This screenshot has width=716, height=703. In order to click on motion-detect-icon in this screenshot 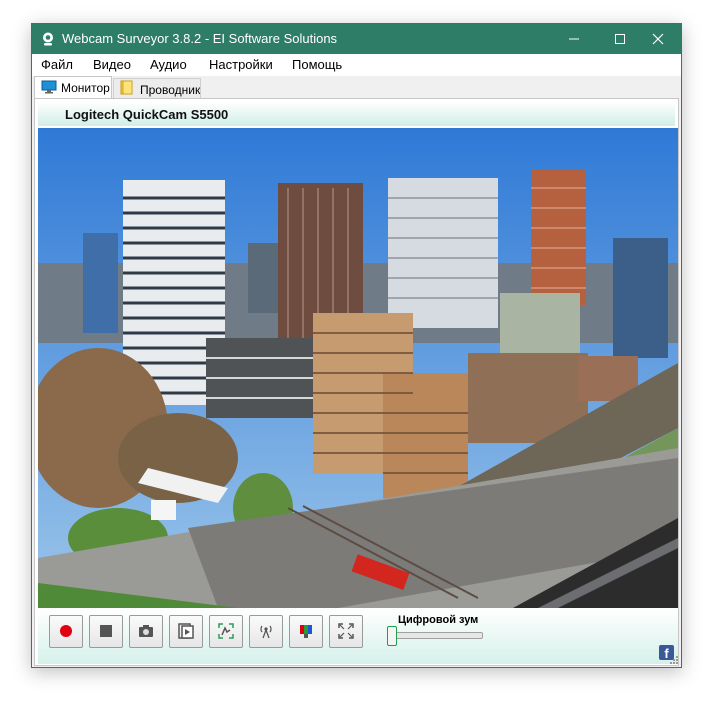, I will do `click(226, 631)`.